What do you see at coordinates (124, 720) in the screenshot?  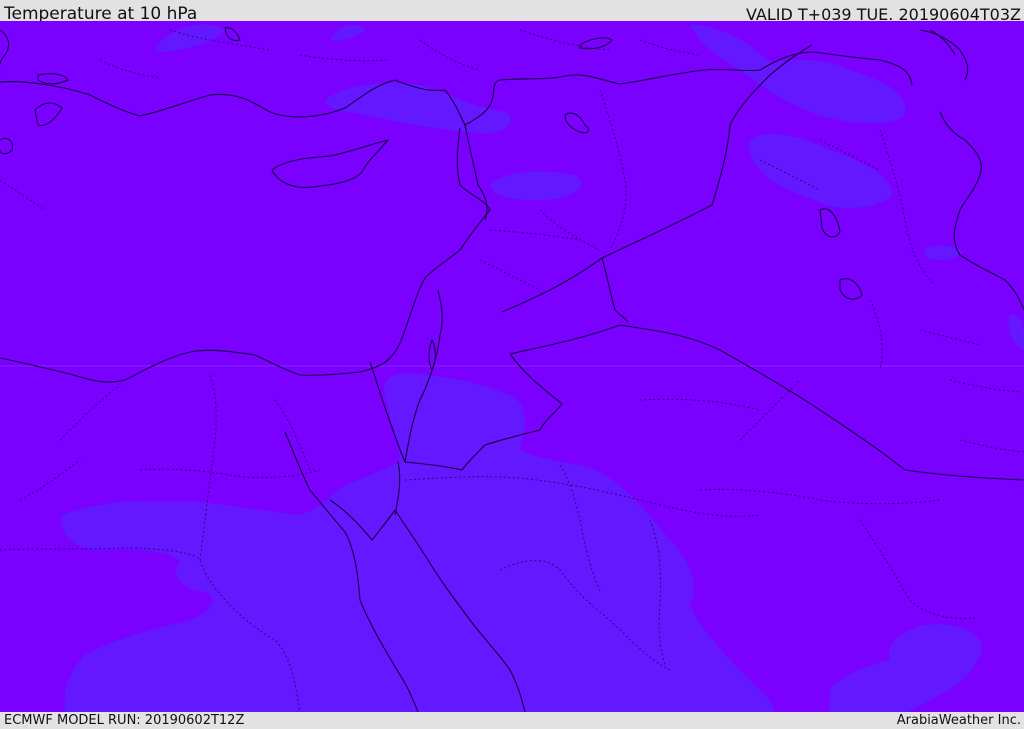 I see `model-run-label: ECMWF MODEL RUN: 20190602T12Z` at bounding box center [124, 720].